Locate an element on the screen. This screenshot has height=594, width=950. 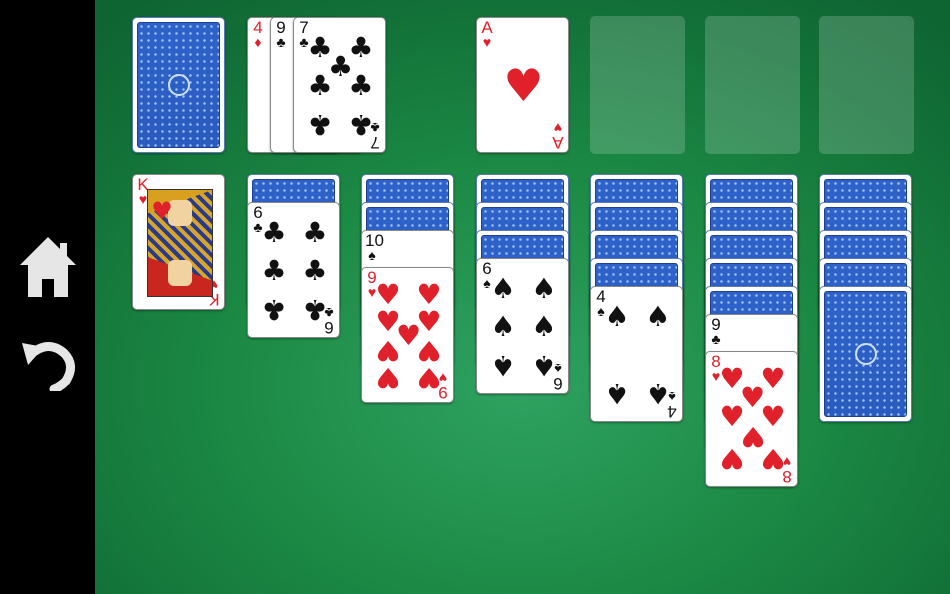
card-suit: ♥ is located at coordinates (487, 42).